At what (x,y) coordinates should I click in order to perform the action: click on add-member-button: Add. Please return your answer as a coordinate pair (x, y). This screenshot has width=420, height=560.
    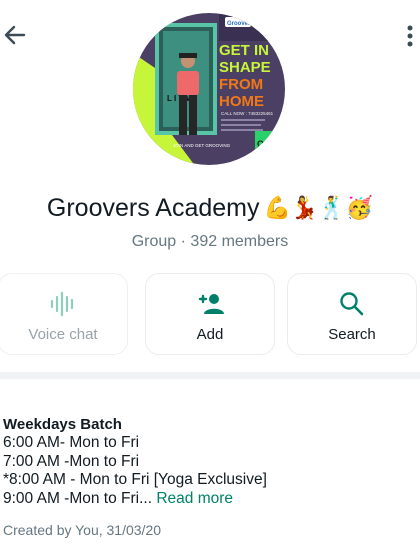
    Looking at the image, I should click on (210, 314).